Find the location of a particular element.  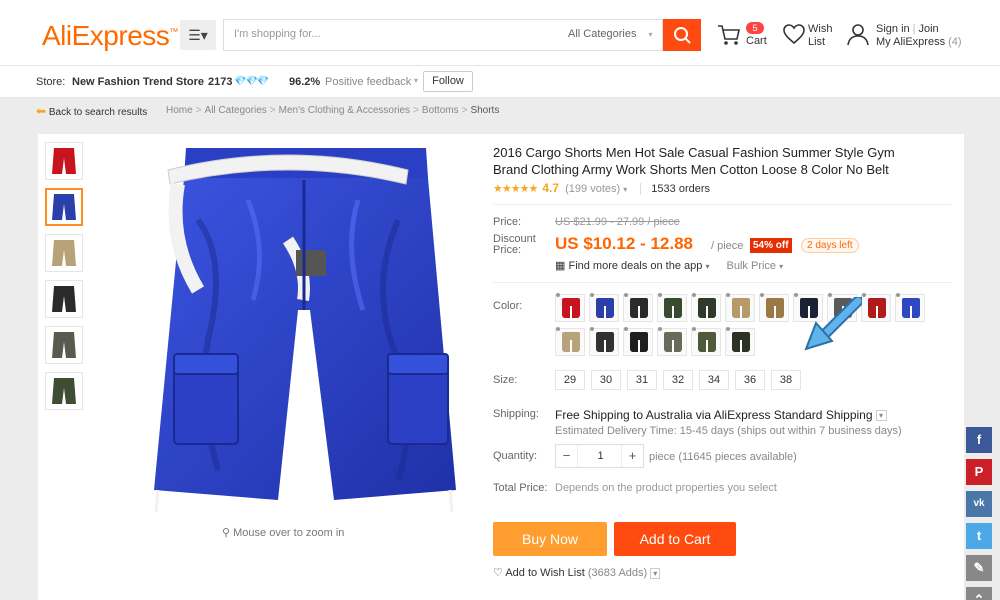

my-aliexpress-count: (4) is located at coordinates (955, 42).